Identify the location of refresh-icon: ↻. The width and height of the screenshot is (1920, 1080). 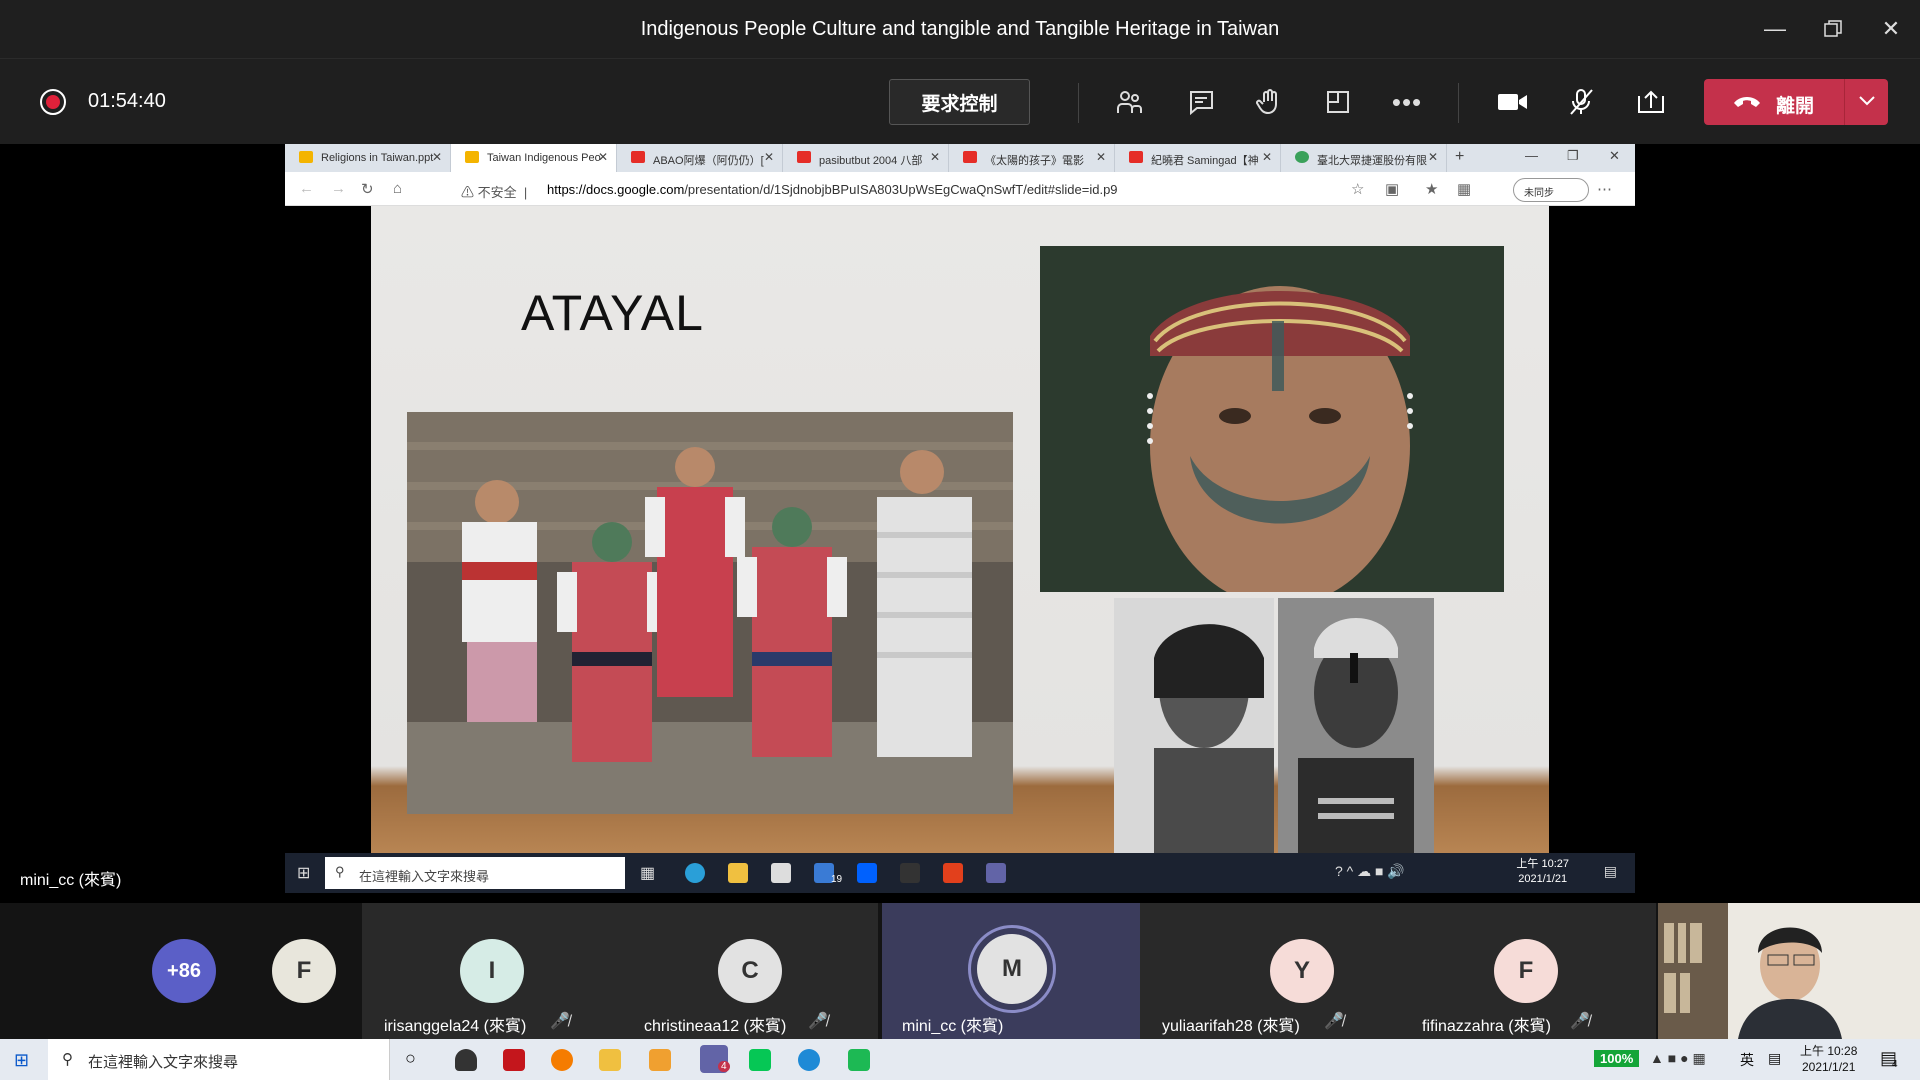
(367, 189).